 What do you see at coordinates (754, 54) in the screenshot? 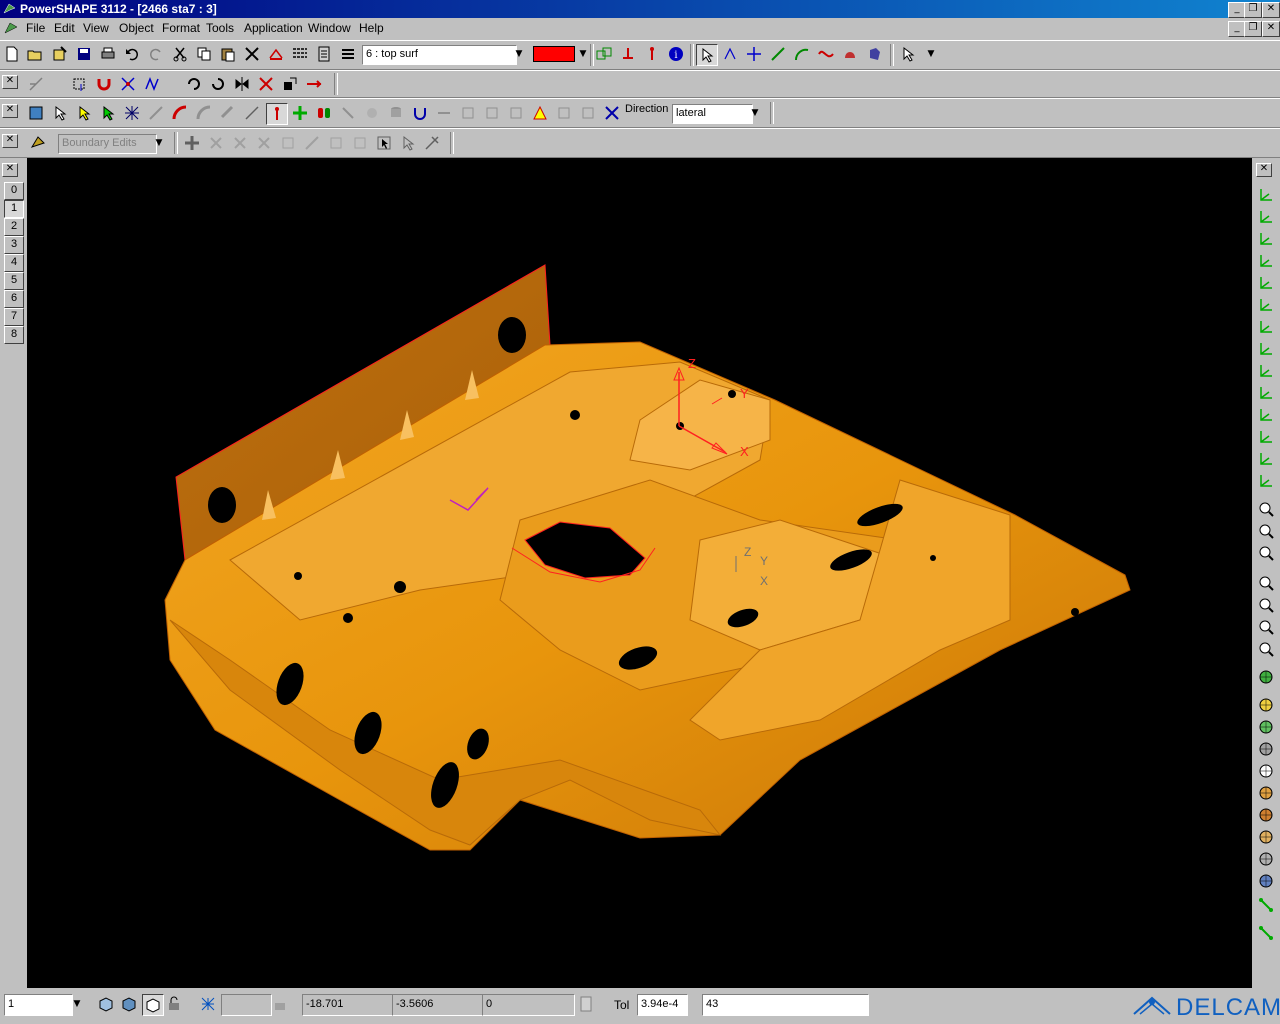
I see `point-icon` at bounding box center [754, 54].